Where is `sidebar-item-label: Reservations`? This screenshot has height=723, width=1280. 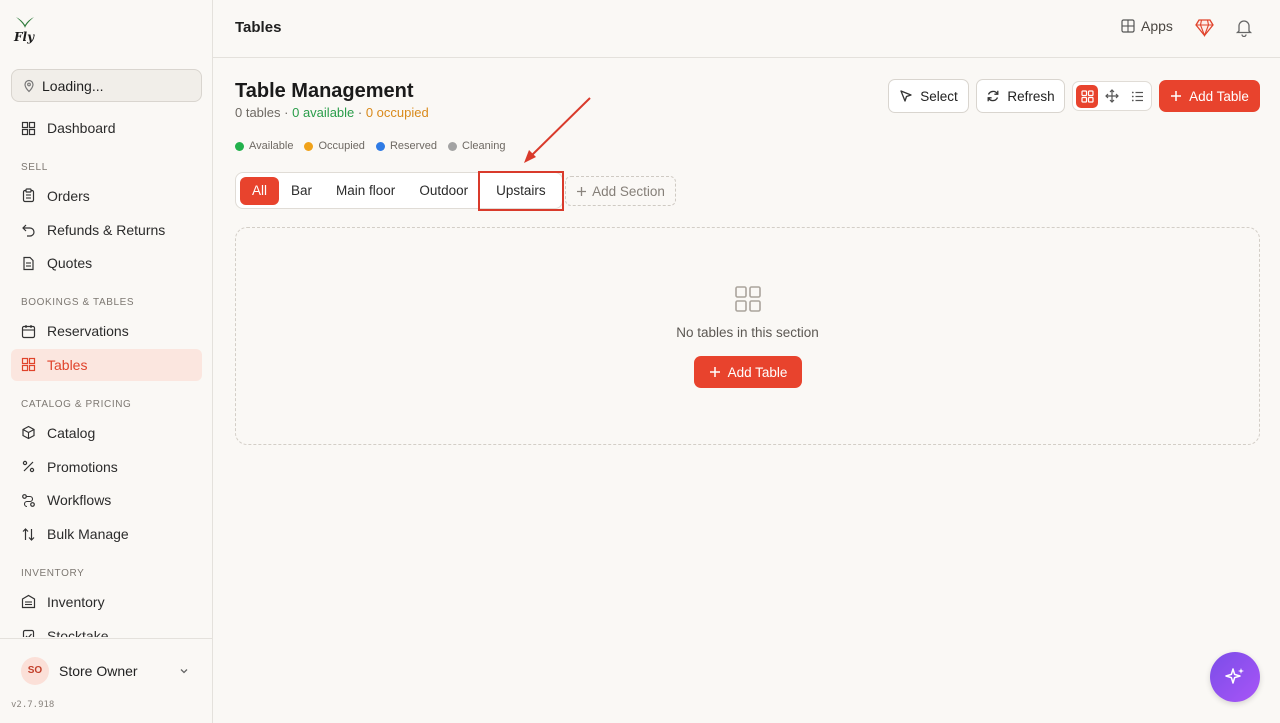
sidebar-item-label: Reservations is located at coordinates (88, 331).